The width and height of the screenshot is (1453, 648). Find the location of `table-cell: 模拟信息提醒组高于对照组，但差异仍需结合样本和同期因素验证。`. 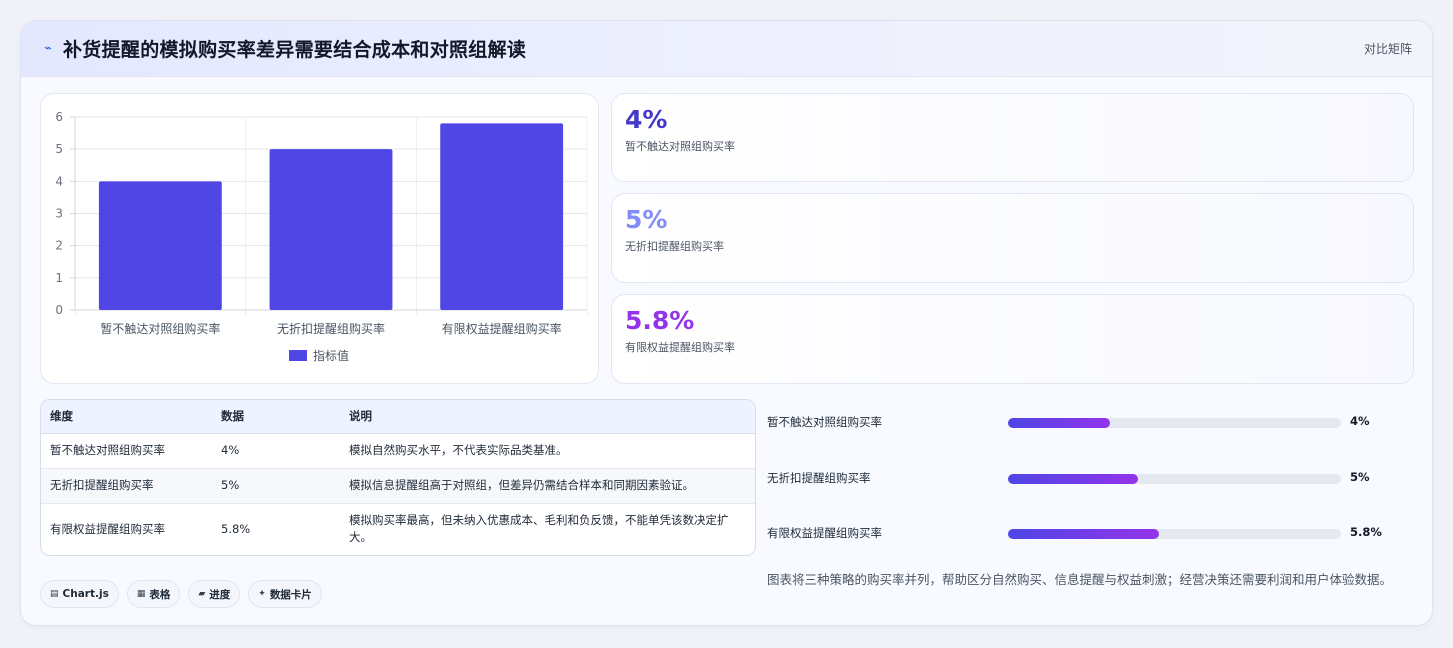

table-cell: 模拟信息提醒组高于对照组，但差异仍需结合样本和同期因素验证。 is located at coordinates (547, 486).